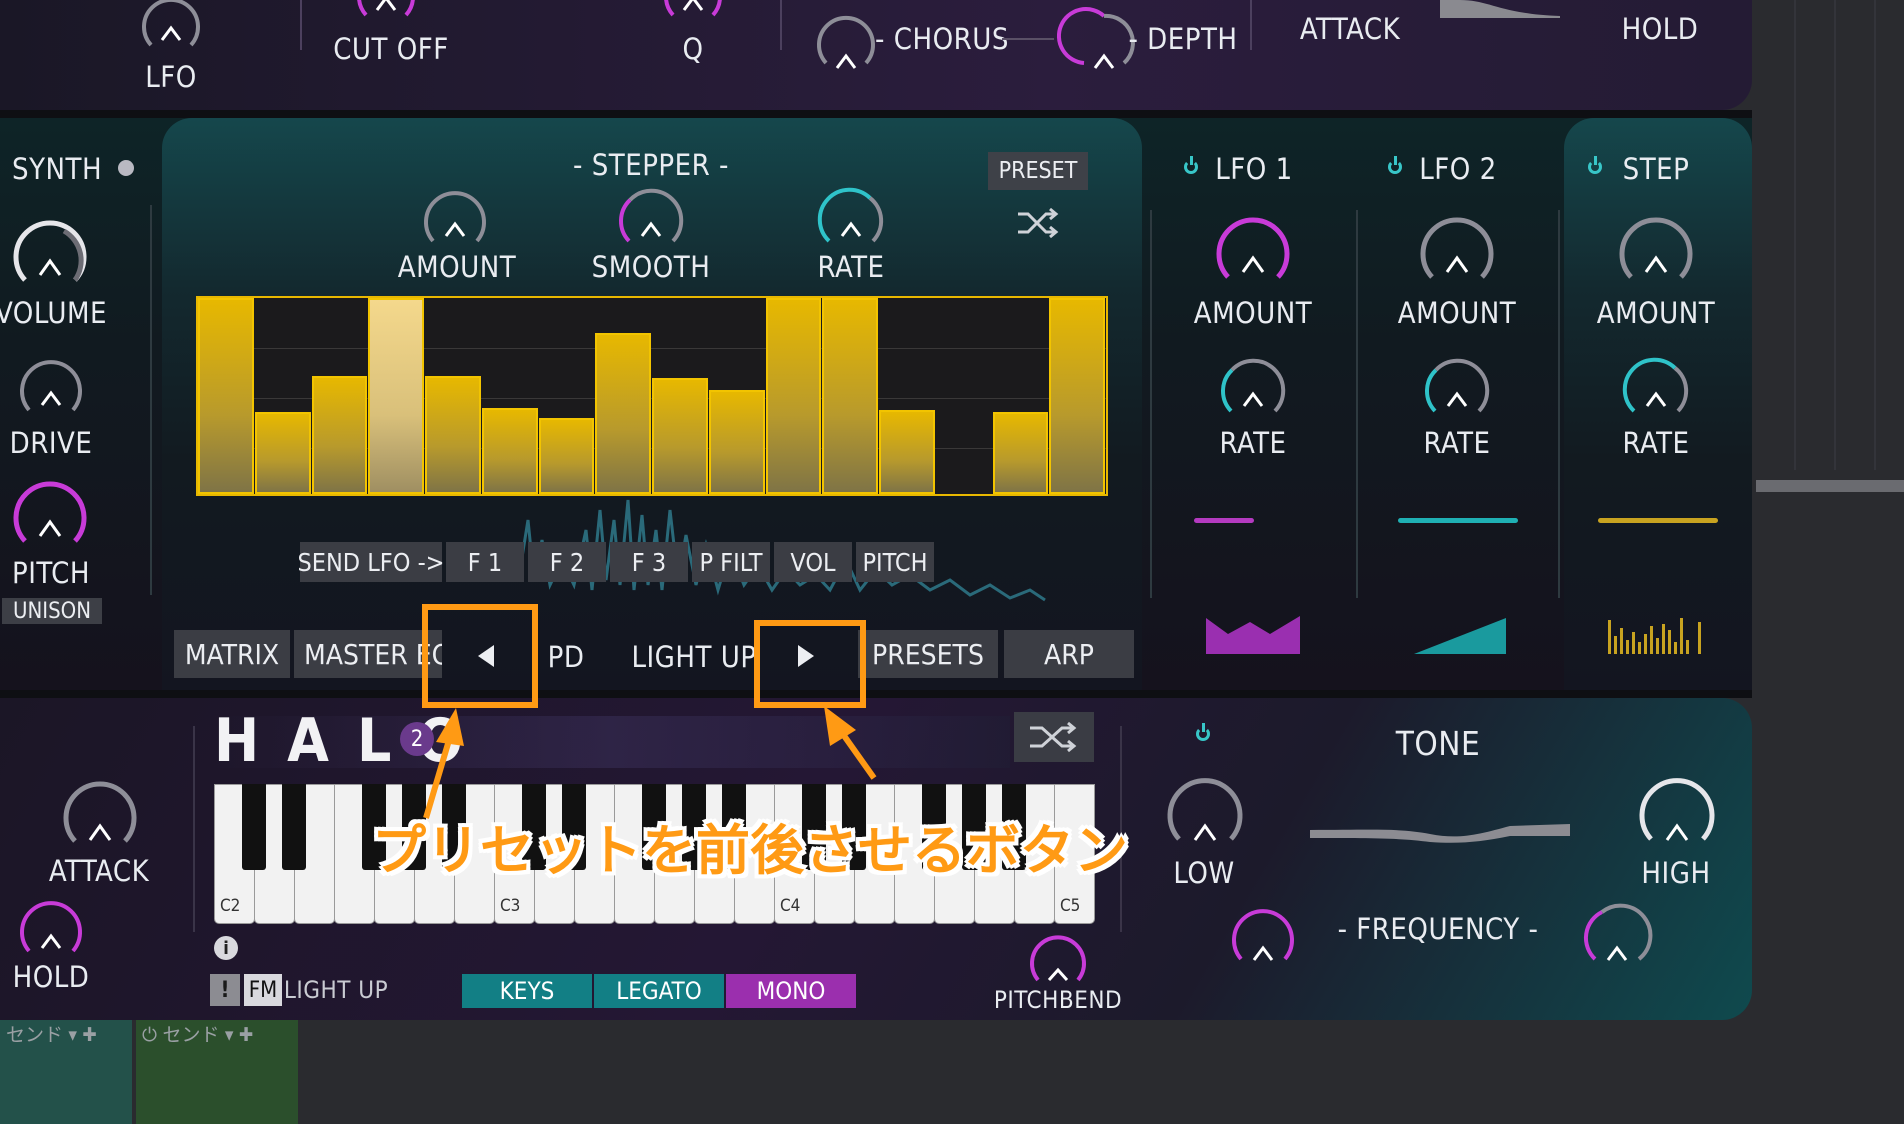 This screenshot has width=1904, height=1124. I want to click on tone-curve, so click(1440, 832).